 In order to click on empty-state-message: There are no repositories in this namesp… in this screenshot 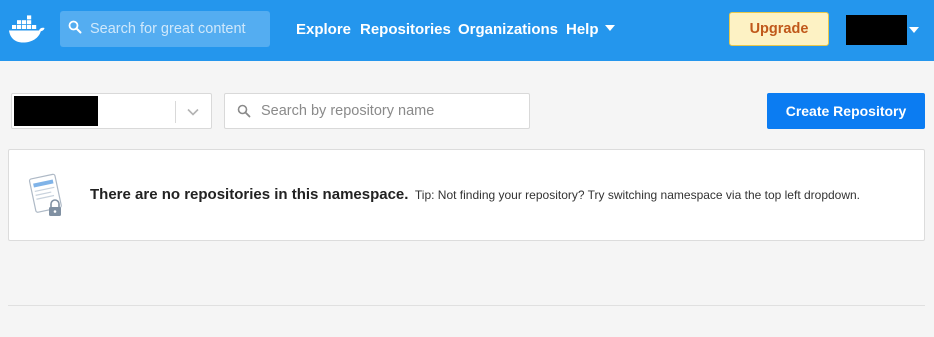, I will do `click(475, 195)`.